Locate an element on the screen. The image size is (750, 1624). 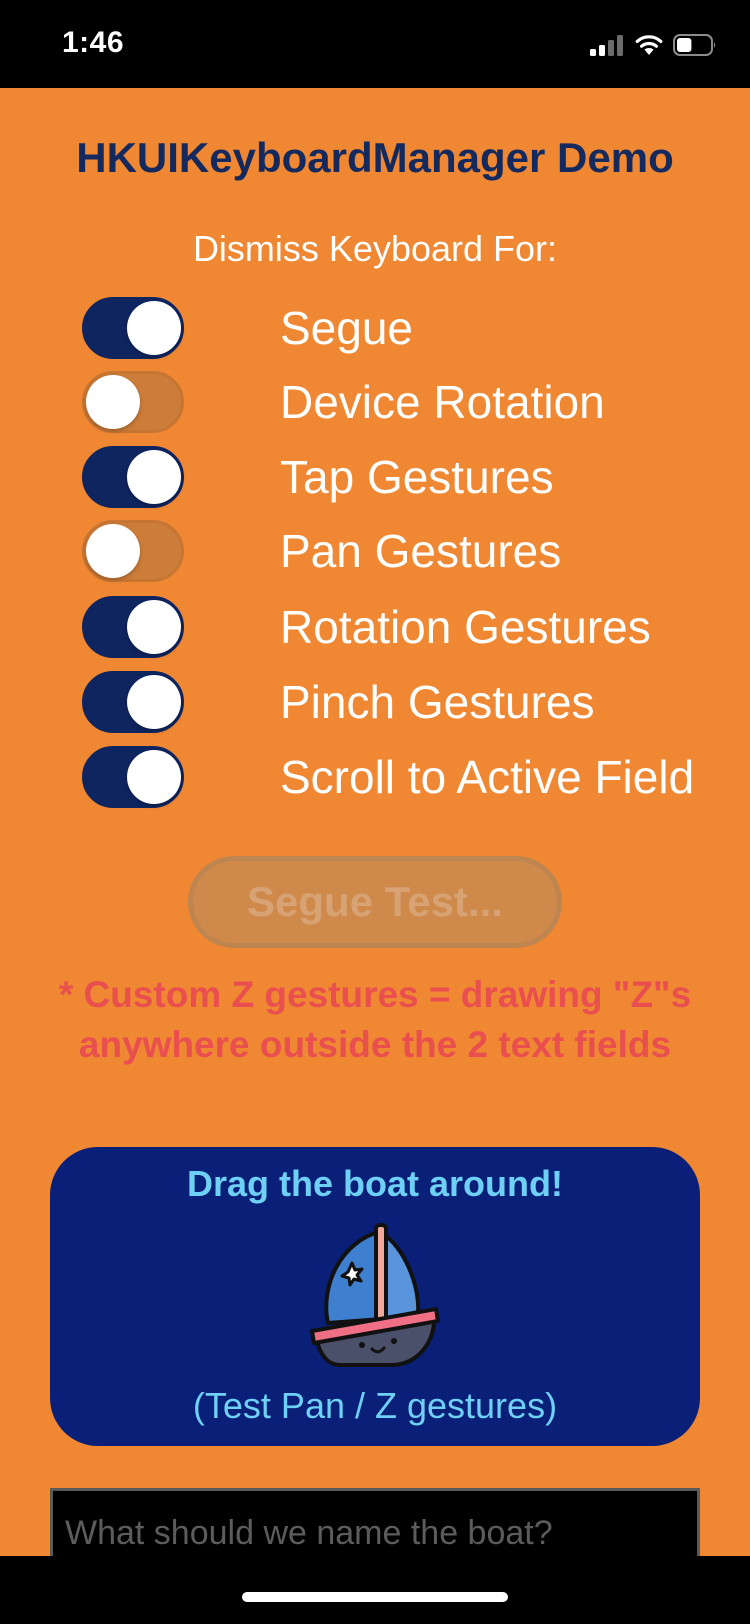
tap-gestures-switch is located at coordinates (133, 477).